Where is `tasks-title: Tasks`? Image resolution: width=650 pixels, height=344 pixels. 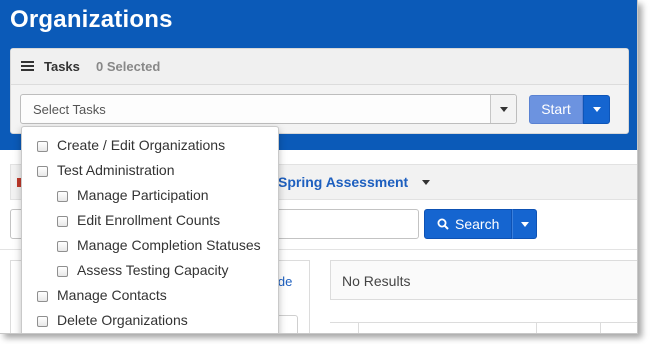
tasks-title: Tasks is located at coordinates (62, 66).